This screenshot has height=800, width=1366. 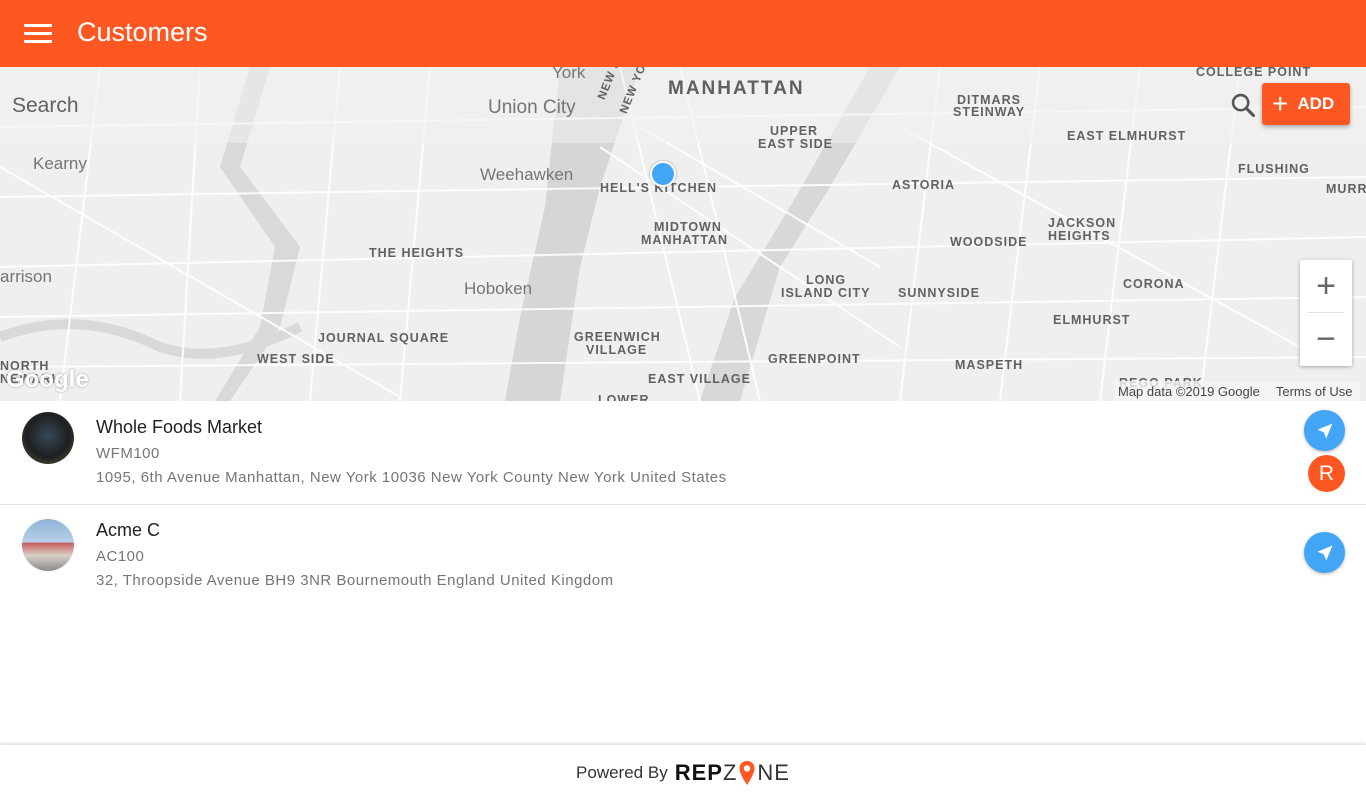 What do you see at coordinates (1316, 103) in the screenshot?
I see `add-button-label: ADD` at bounding box center [1316, 103].